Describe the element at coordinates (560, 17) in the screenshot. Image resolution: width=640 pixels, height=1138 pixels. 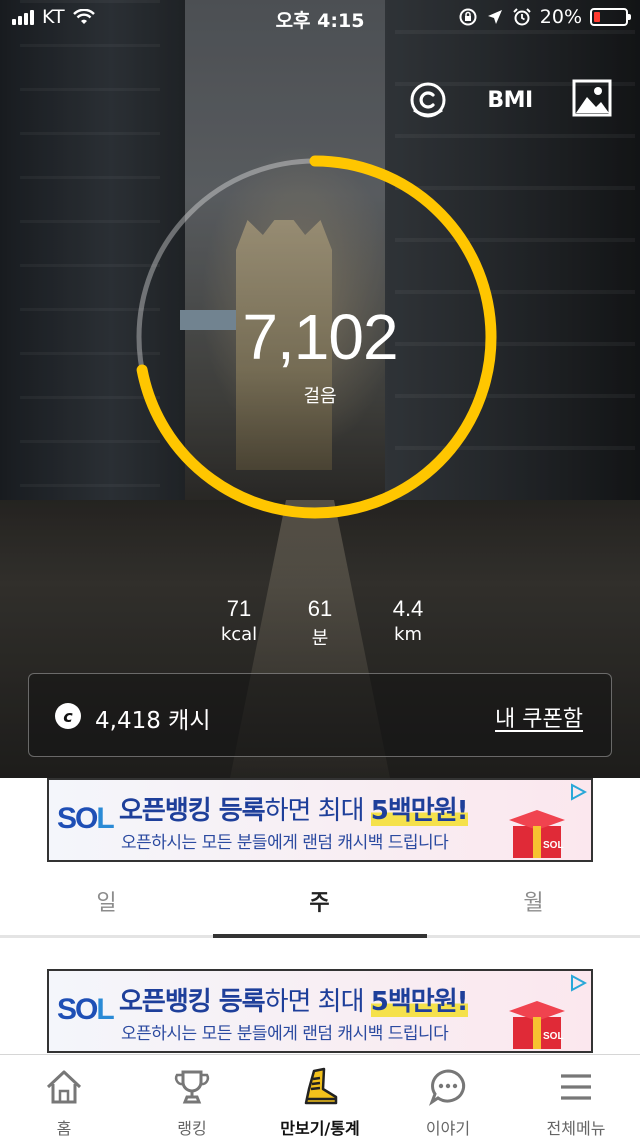
I see `battery-percent: 20%` at that location.